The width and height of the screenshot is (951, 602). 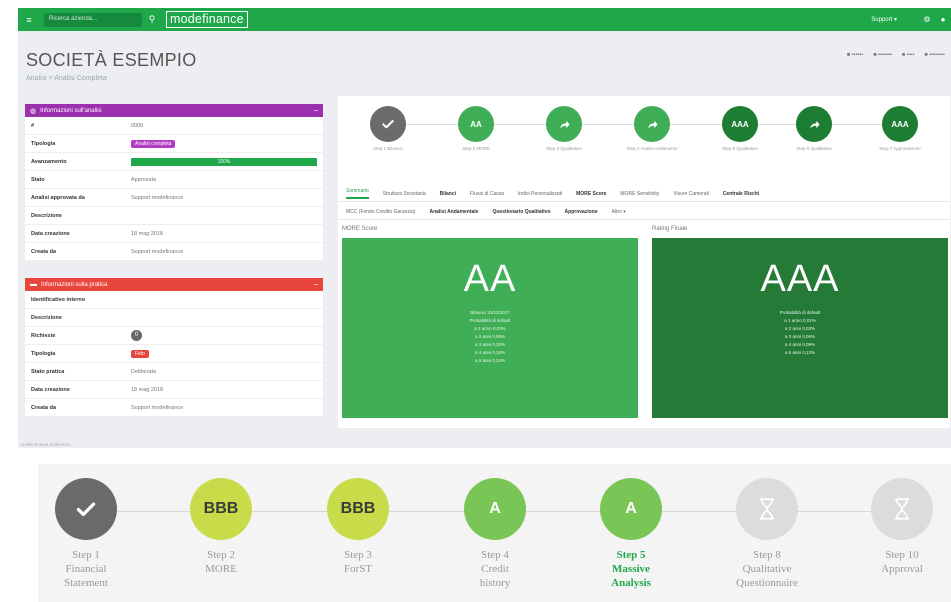 What do you see at coordinates (380, 212) in the screenshot?
I see `tab: MCC (Fondo Credito Garanzia)` at bounding box center [380, 212].